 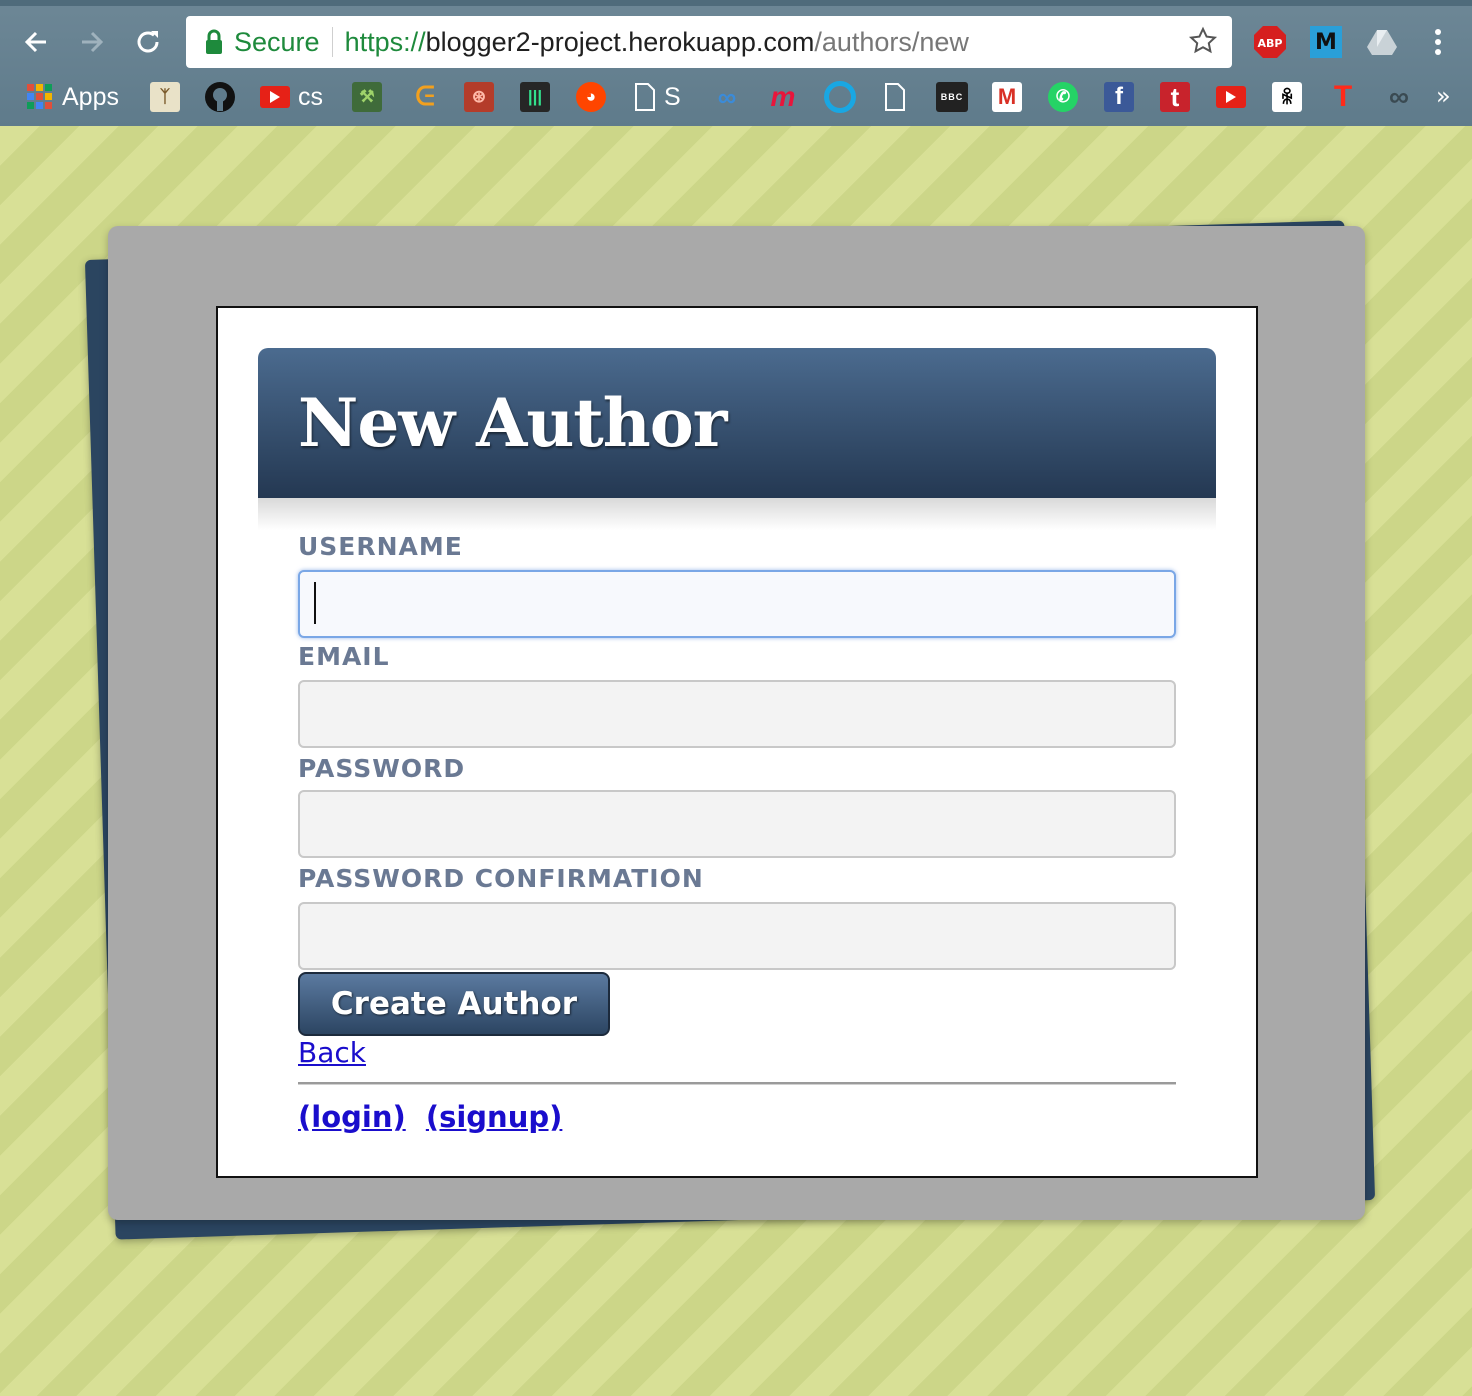 I want to click on viking-icon: ᛉ, so click(x=165, y=97).